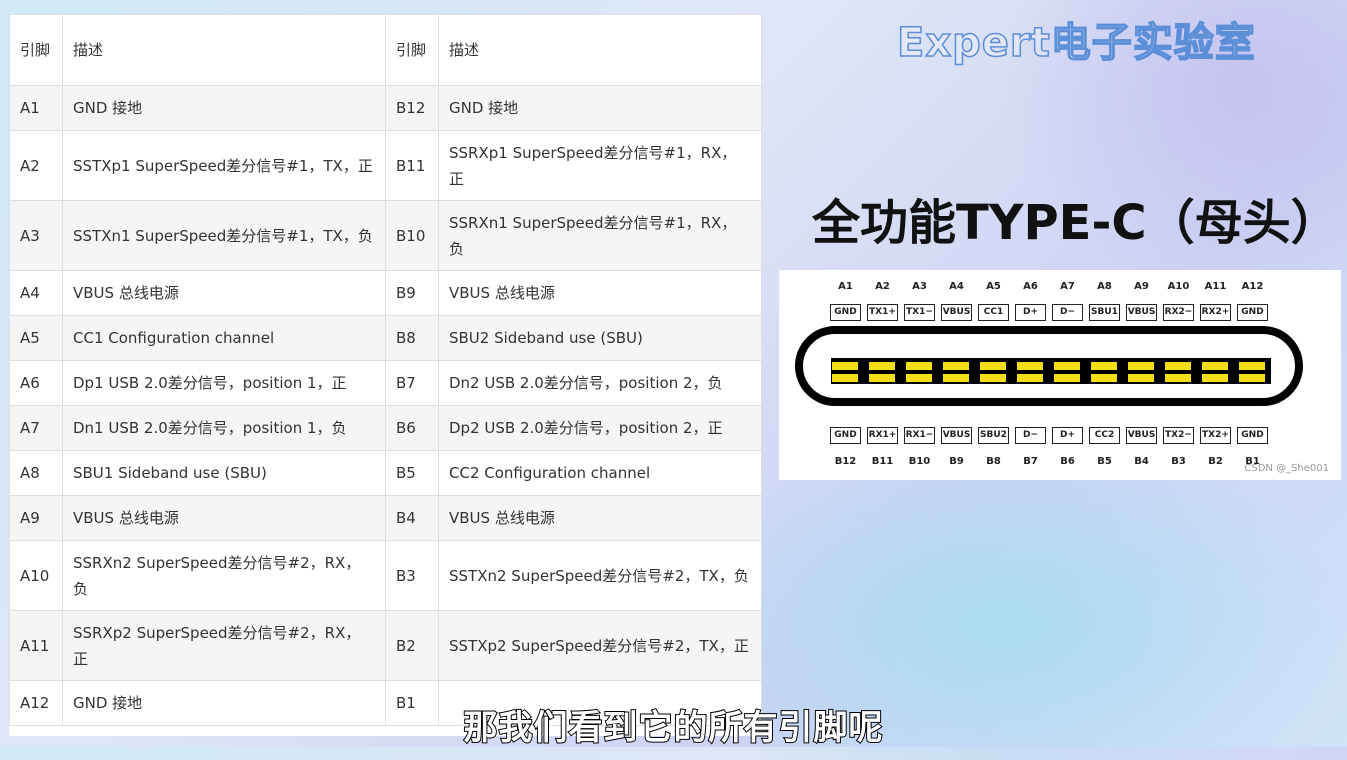 This screenshot has height=760, width=1347. Describe the element at coordinates (224, 235) in the screenshot. I see `desc-cell: SSTXn1 SuperSpeed差分信号#1，TX，负` at that location.